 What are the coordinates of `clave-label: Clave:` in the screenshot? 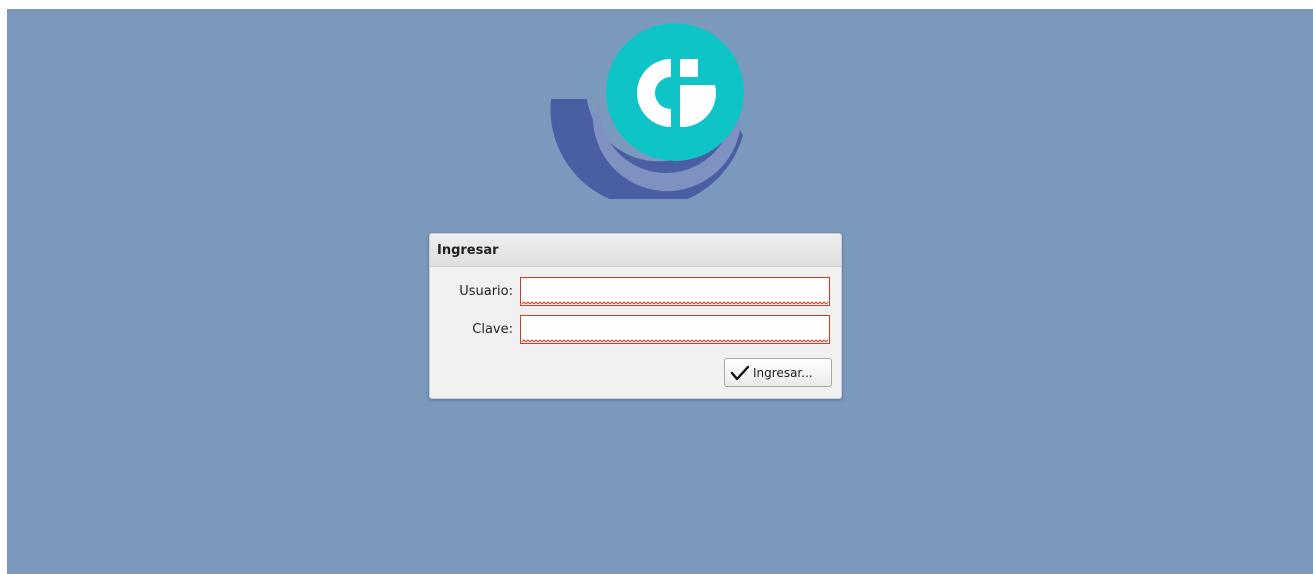 It's located at (492, 329).